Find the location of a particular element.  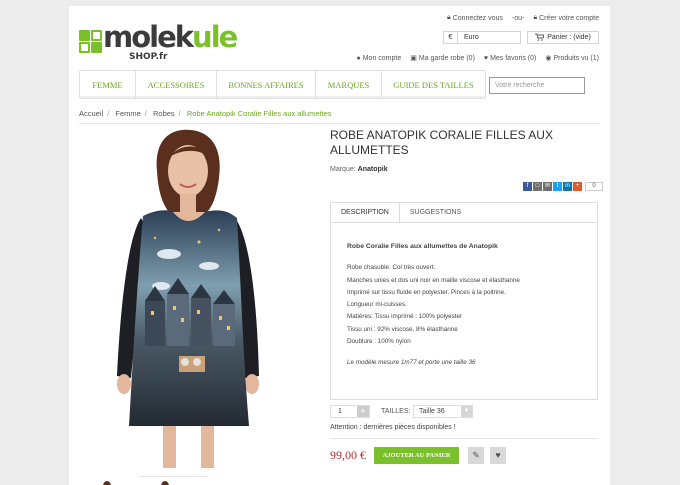

description-line: Robe chasuble. Col très ouvert. is located at coordinates (391, 268).